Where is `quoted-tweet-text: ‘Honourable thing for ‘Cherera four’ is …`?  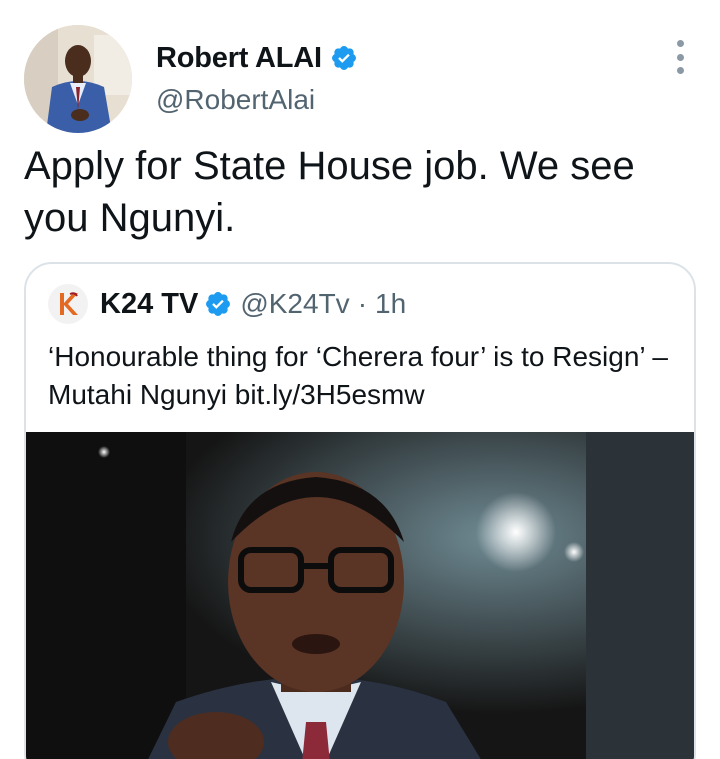
quoted-tweet-text: ‘Honourable thing for ‘Cherera four’ is … is located at coordinates (358, 375).